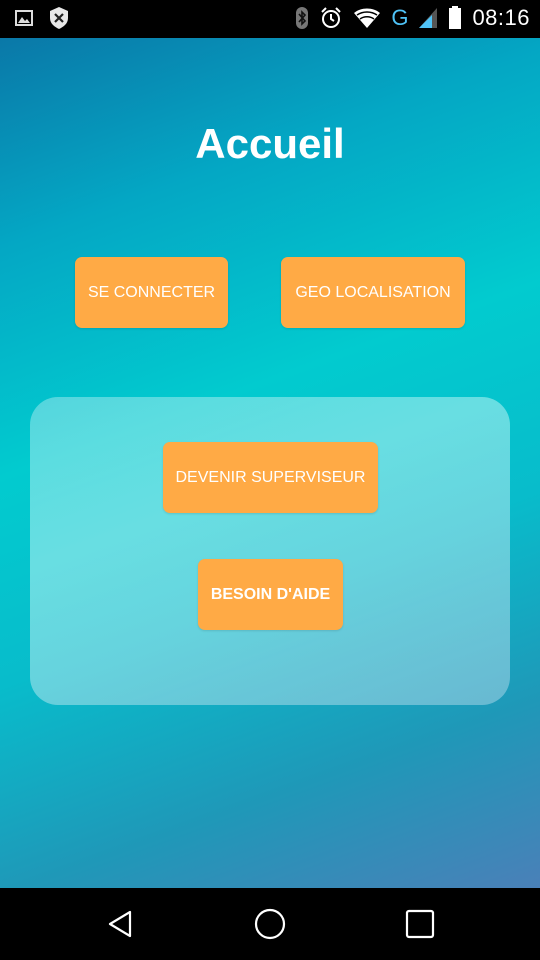  What do you see at coordinates (367, 18) in the screenshot?
I see `wifi-icon` at bounding box center [367, 18].